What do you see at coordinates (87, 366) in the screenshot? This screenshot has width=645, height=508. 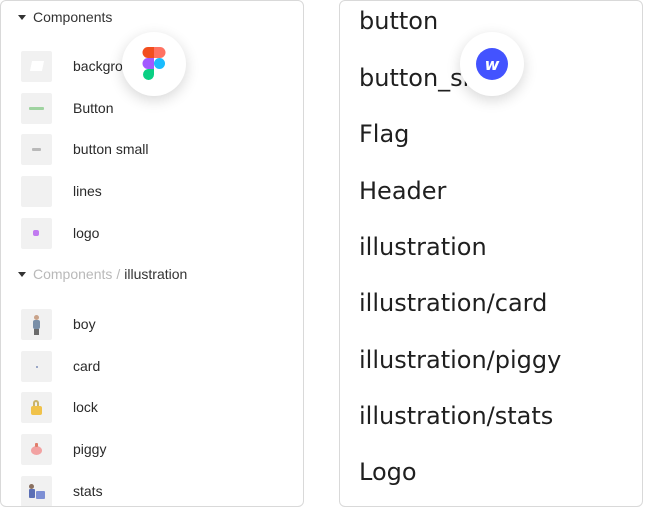 I see `component-label: card` at bounding box center [87, 366].